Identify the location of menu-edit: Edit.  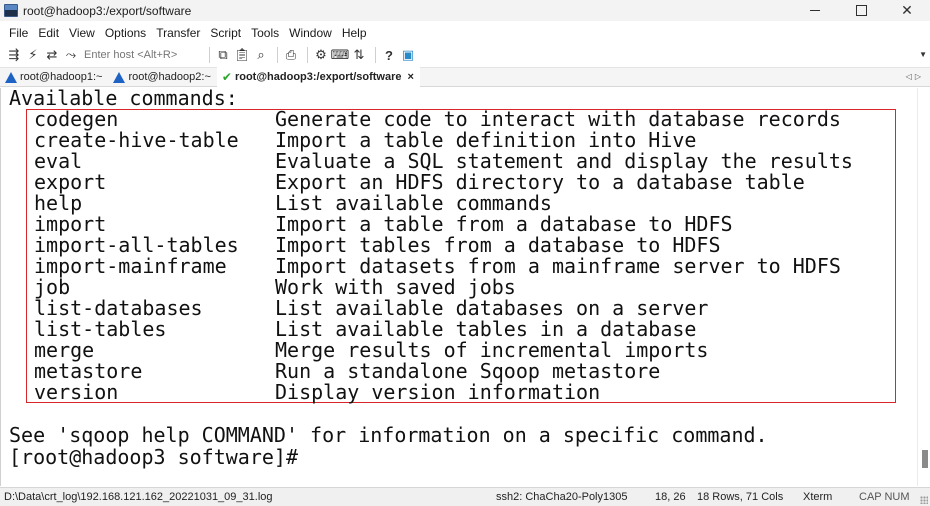
(48, 33).